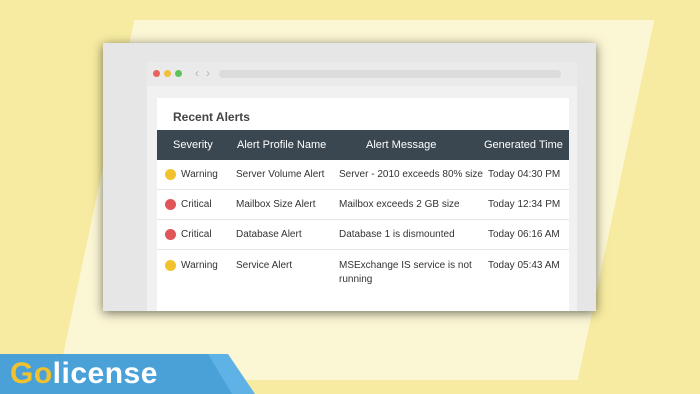 The image size is (700, 394). I want to click on minimize-window-icon, so click(167, 73).